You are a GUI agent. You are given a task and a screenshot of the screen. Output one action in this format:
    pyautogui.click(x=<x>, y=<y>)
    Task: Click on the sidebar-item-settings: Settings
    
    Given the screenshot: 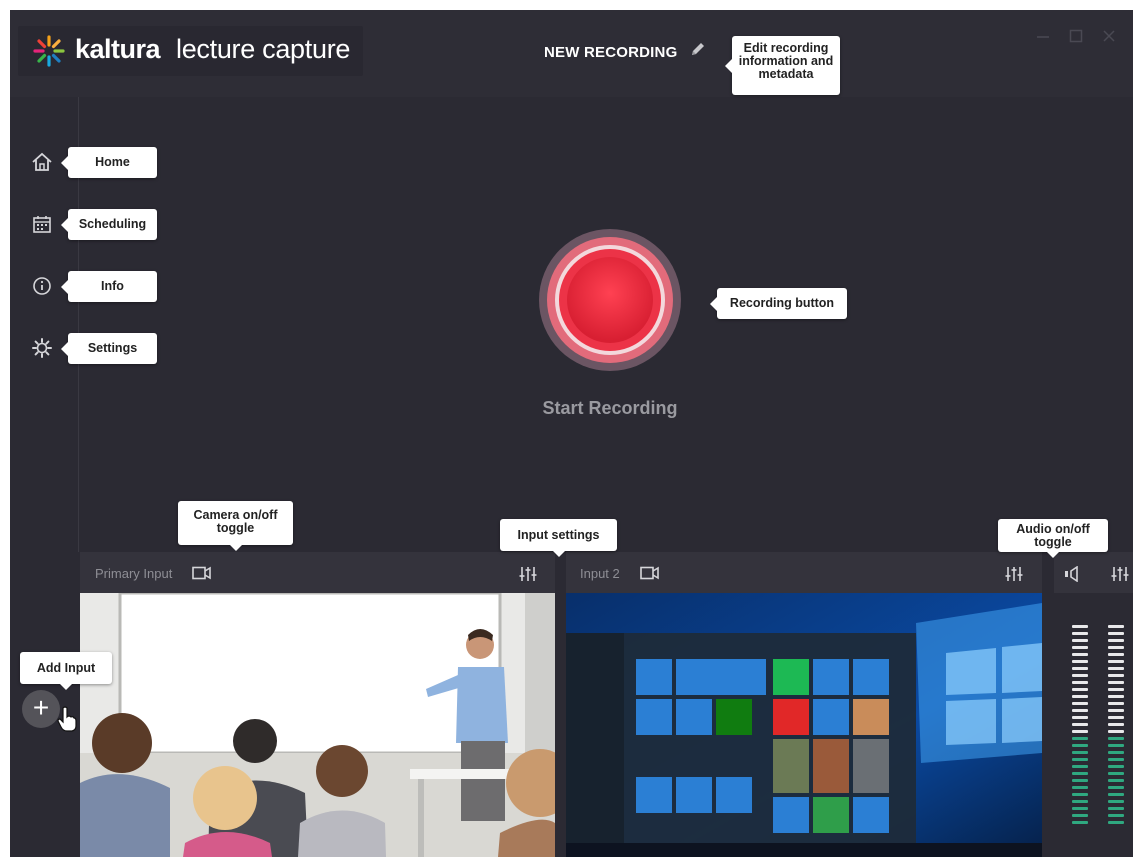 What is the action you would take?
    pyautogui.click(x=109, y=348)
    